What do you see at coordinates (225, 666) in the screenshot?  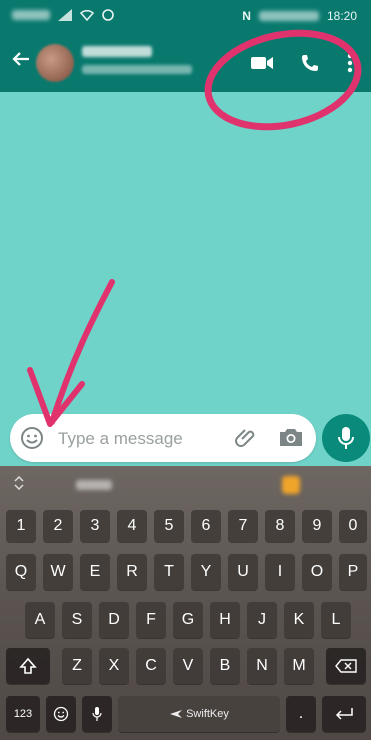 I see `key-b: B` at bounding box center [225, 666].